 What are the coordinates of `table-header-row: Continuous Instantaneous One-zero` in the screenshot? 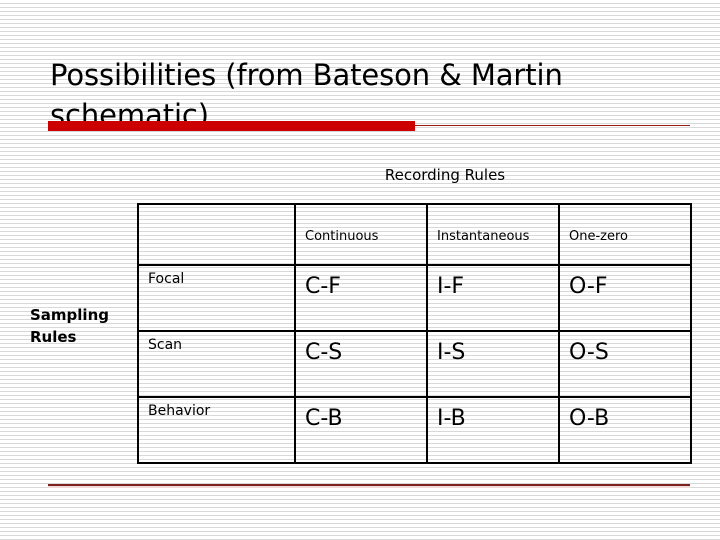 It's located at (414, 234).